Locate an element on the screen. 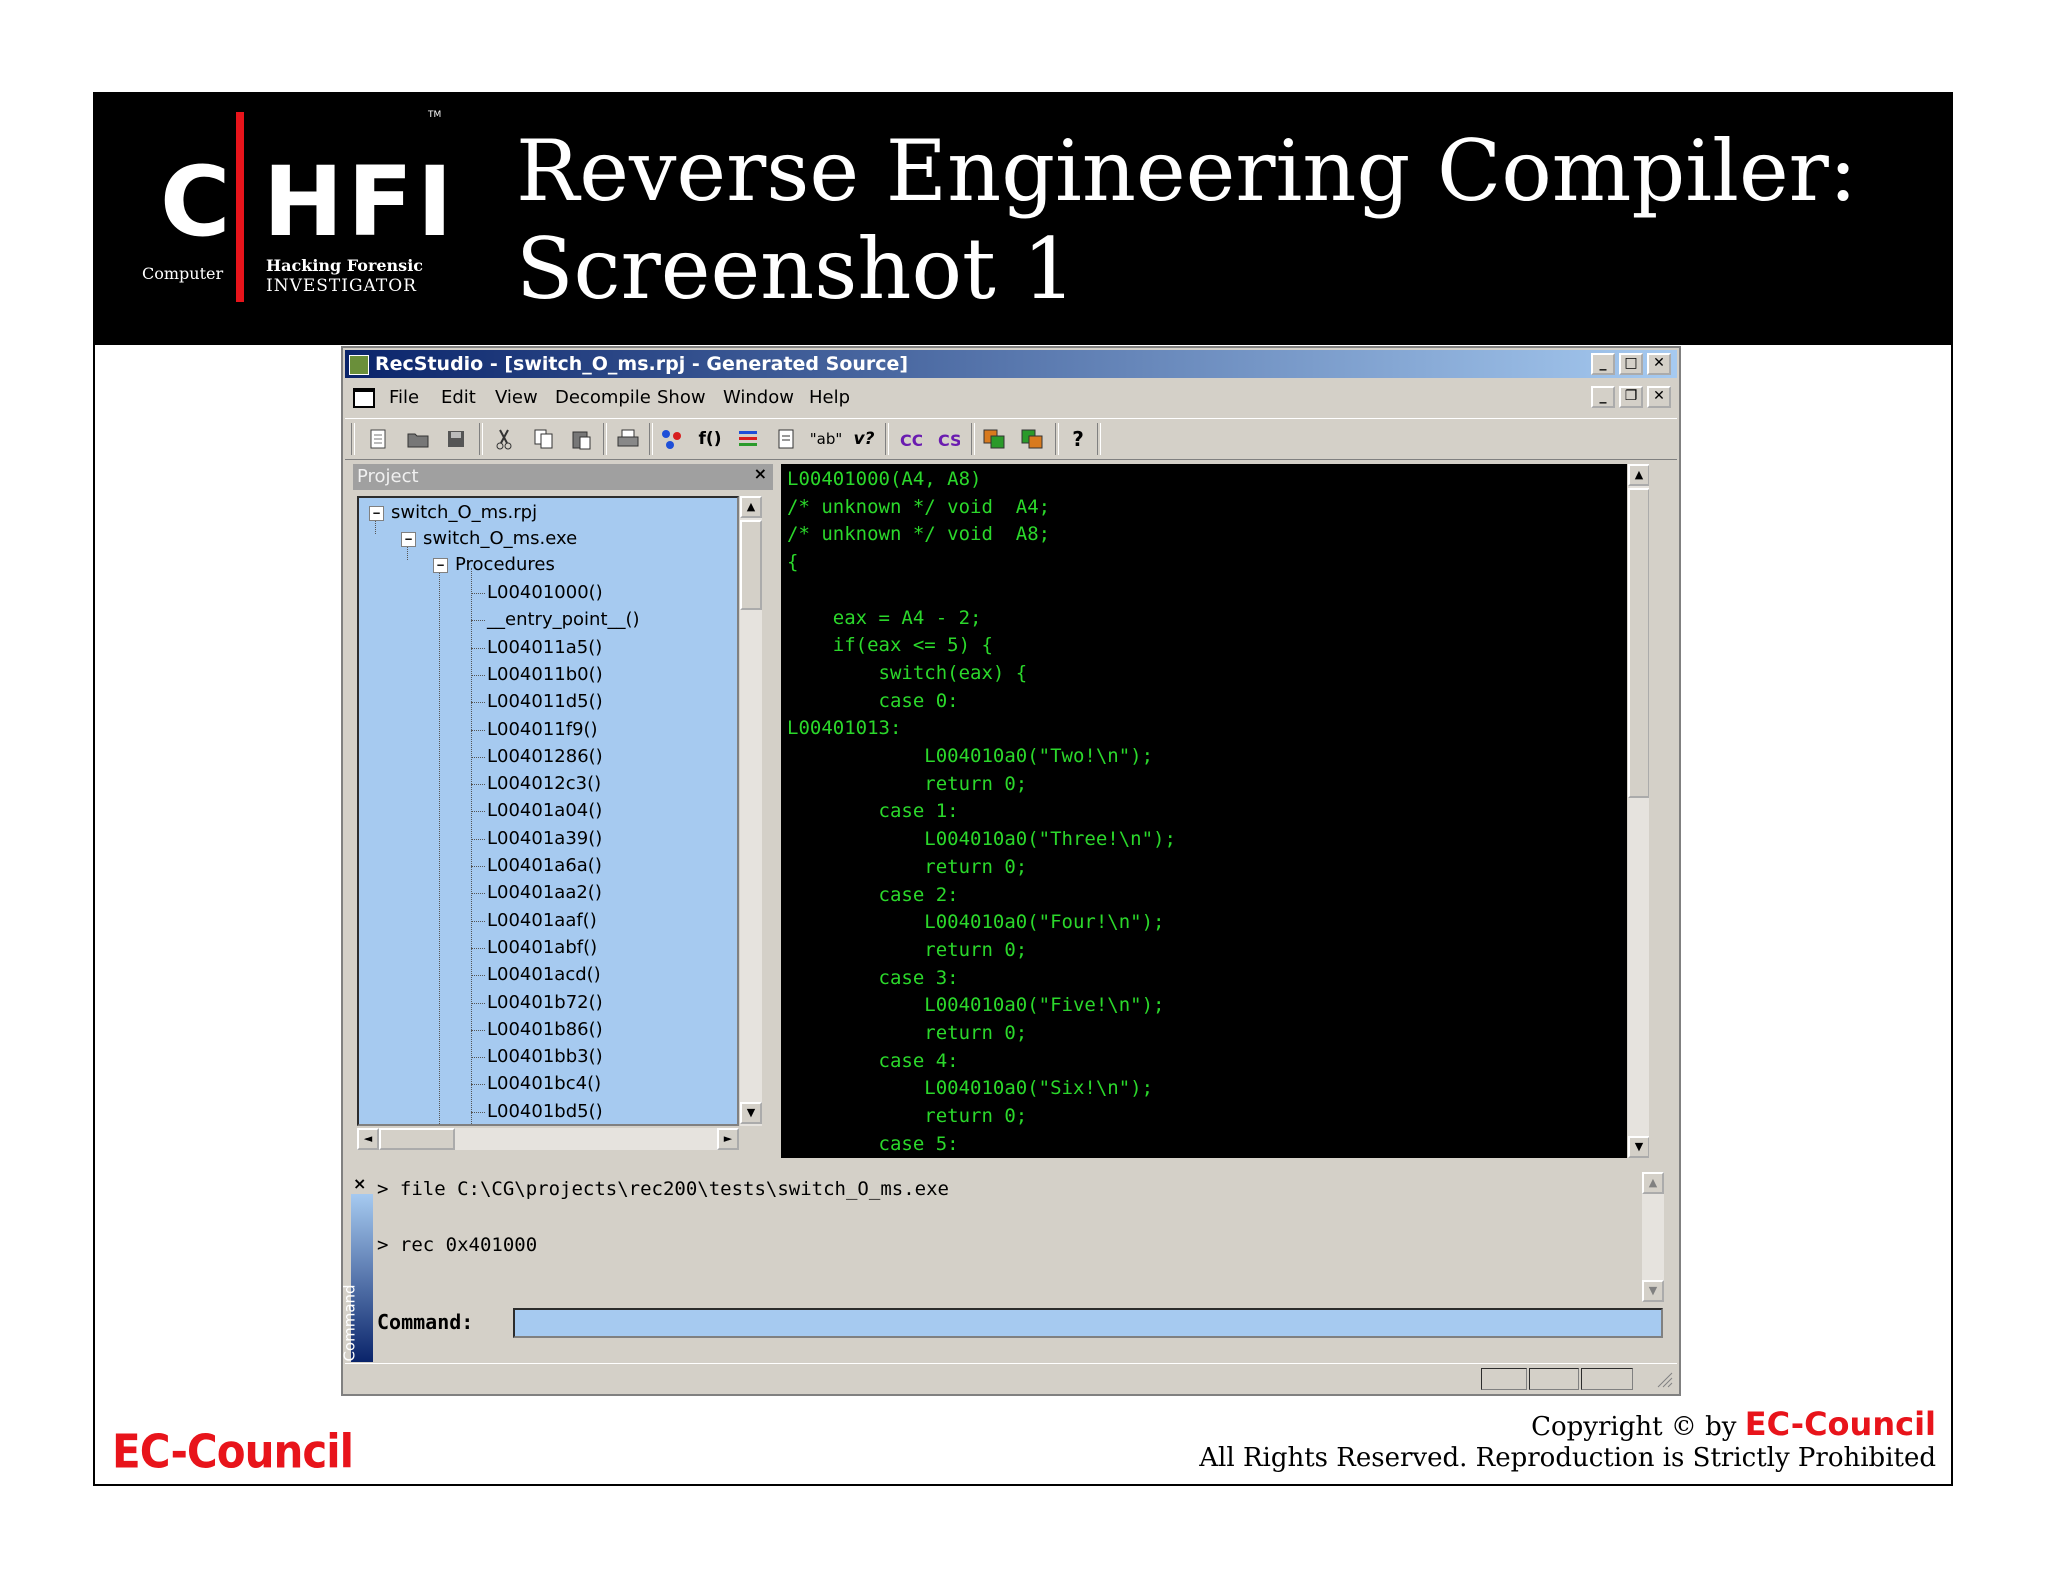  cut-icon is located at coordinates (504, 439).